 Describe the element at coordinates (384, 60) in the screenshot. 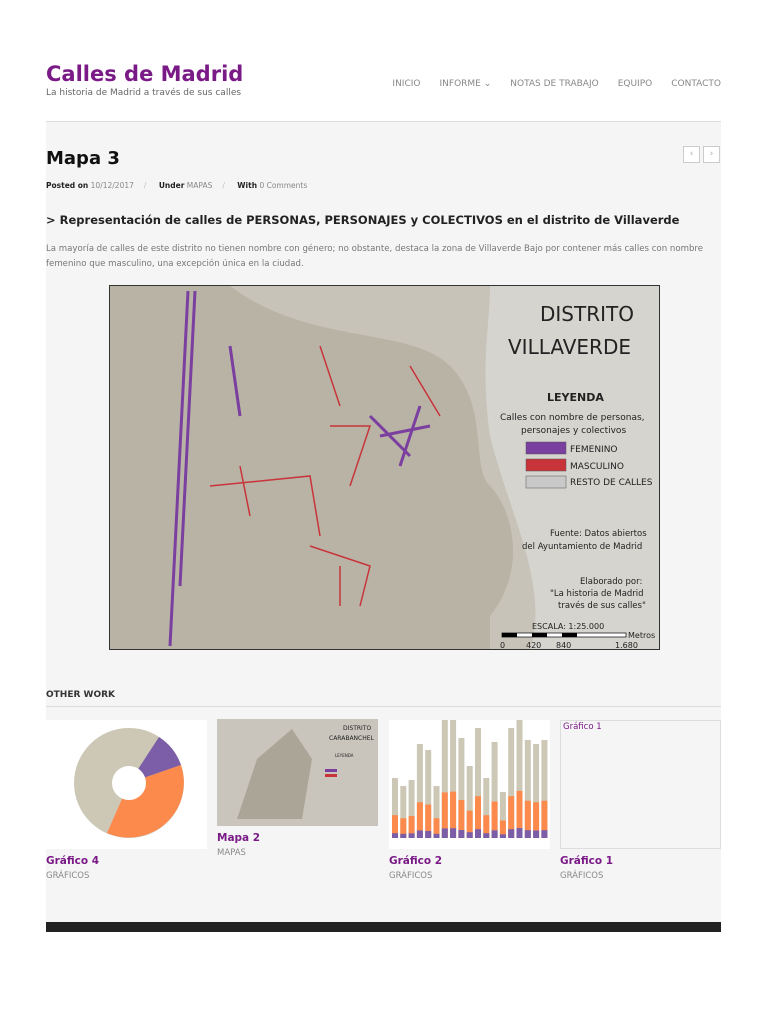

I see `site-header` at that location.